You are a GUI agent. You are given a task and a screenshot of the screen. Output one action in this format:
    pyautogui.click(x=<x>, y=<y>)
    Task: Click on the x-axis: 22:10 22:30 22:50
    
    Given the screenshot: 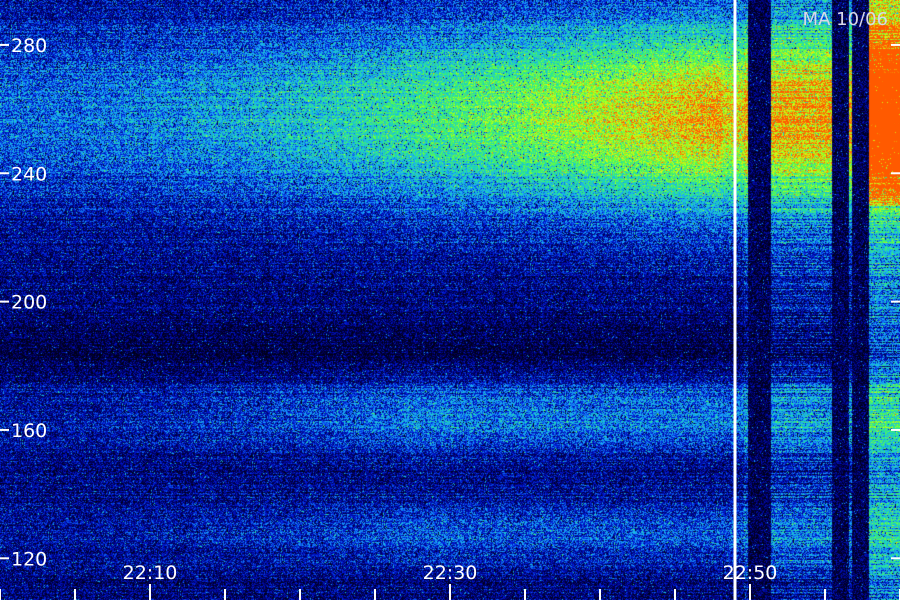 What is the action you would take?
    pyautogui.click(x=450, y=581)
    